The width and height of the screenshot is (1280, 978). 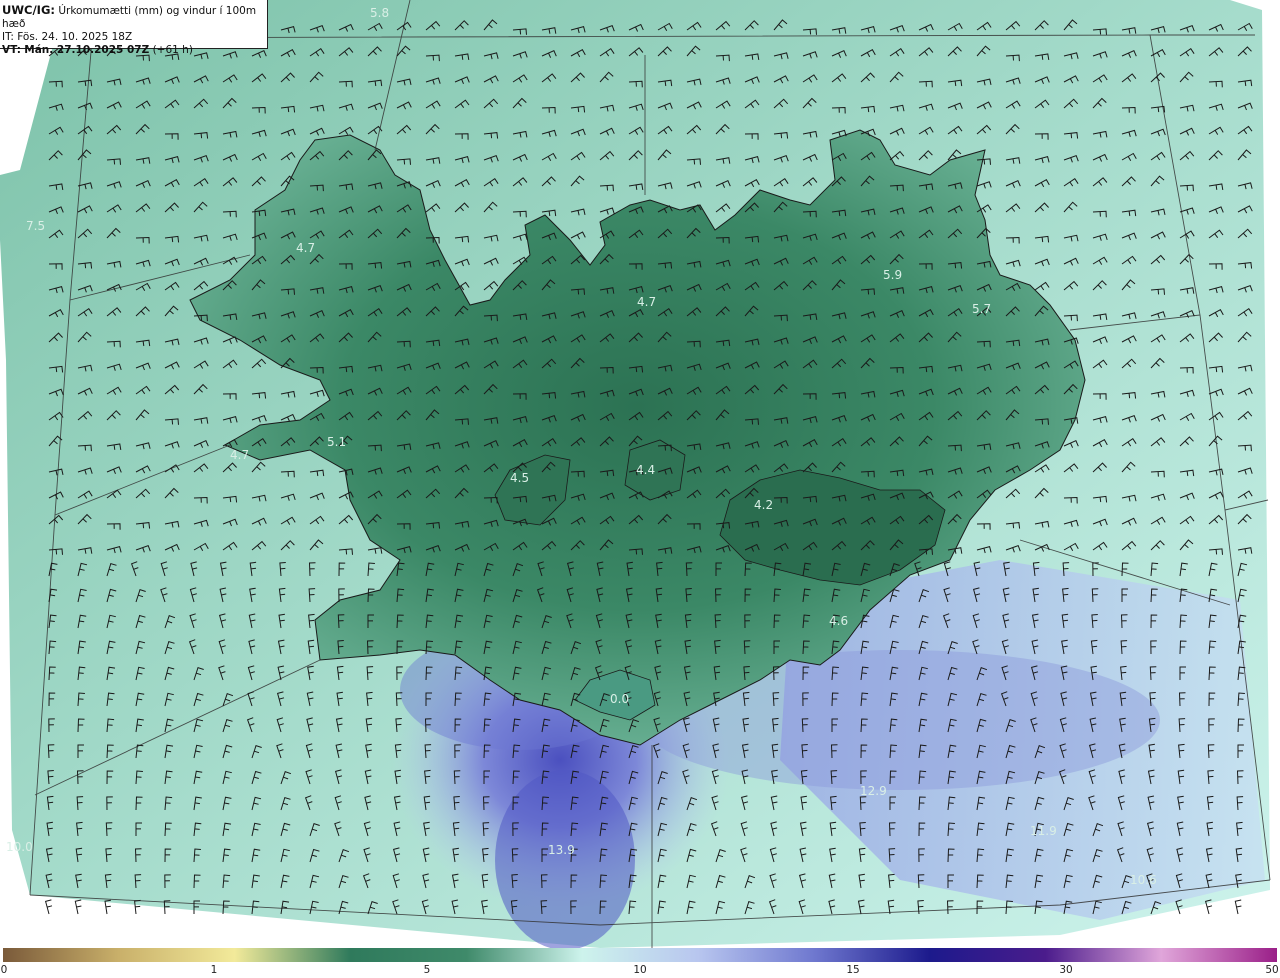 What do you see at coordinates (1143, 880) in the screenshot?
I see `value-label: 10.6` at bounding box center [1143, 880].